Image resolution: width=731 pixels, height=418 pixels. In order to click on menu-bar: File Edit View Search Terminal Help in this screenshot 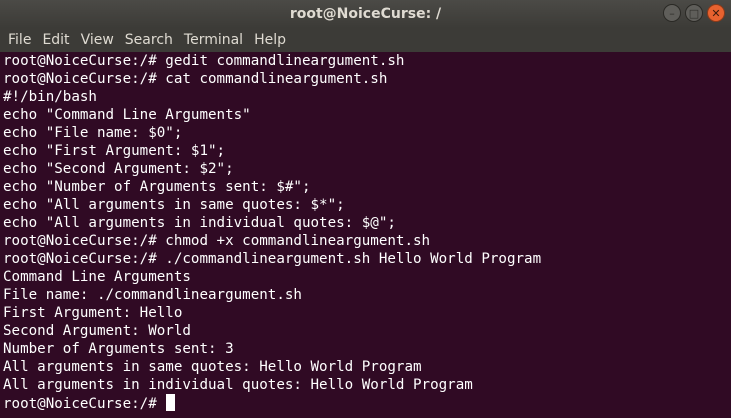, I will do `click(365, 40)`.